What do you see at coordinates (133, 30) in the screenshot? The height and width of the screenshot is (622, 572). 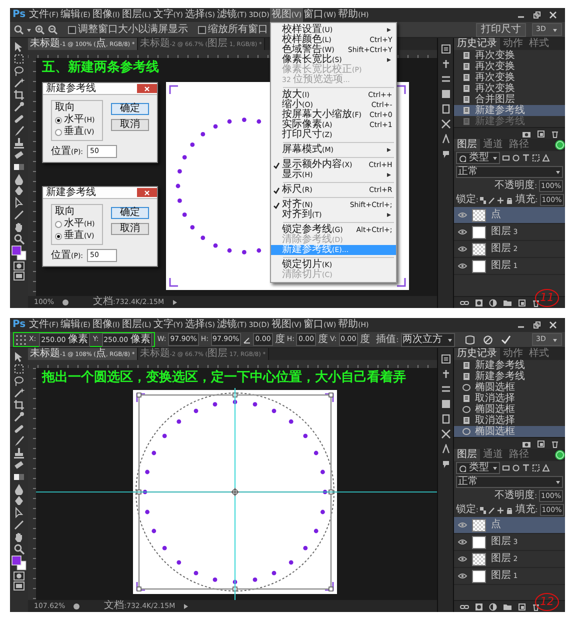 I see `checkbox-label: 调整窗口大小以满屏显示` at bounding box center [133, 30].